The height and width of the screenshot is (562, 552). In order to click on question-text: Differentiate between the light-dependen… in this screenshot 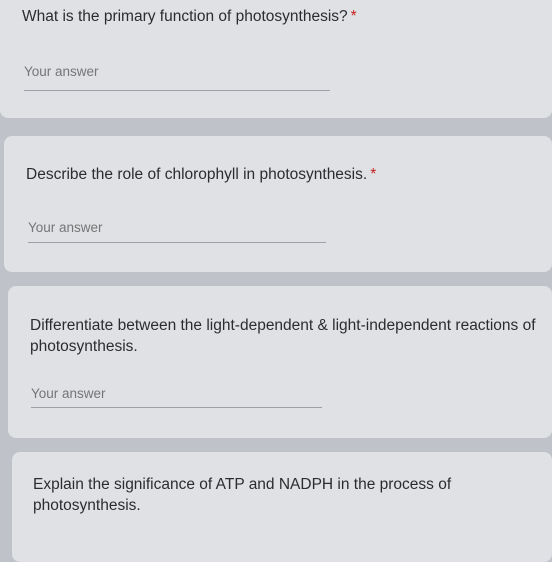, I will do `click(283, 336)`.